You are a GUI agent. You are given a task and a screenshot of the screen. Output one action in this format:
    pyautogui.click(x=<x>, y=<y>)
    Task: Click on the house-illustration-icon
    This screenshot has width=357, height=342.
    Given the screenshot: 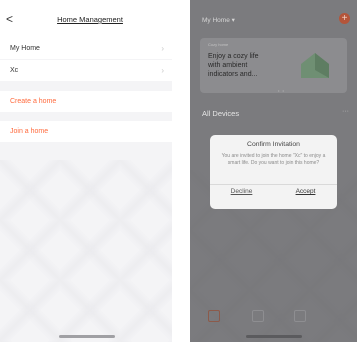 What is the action you would take?
    pyautogui.click(x=315, y=65)
    